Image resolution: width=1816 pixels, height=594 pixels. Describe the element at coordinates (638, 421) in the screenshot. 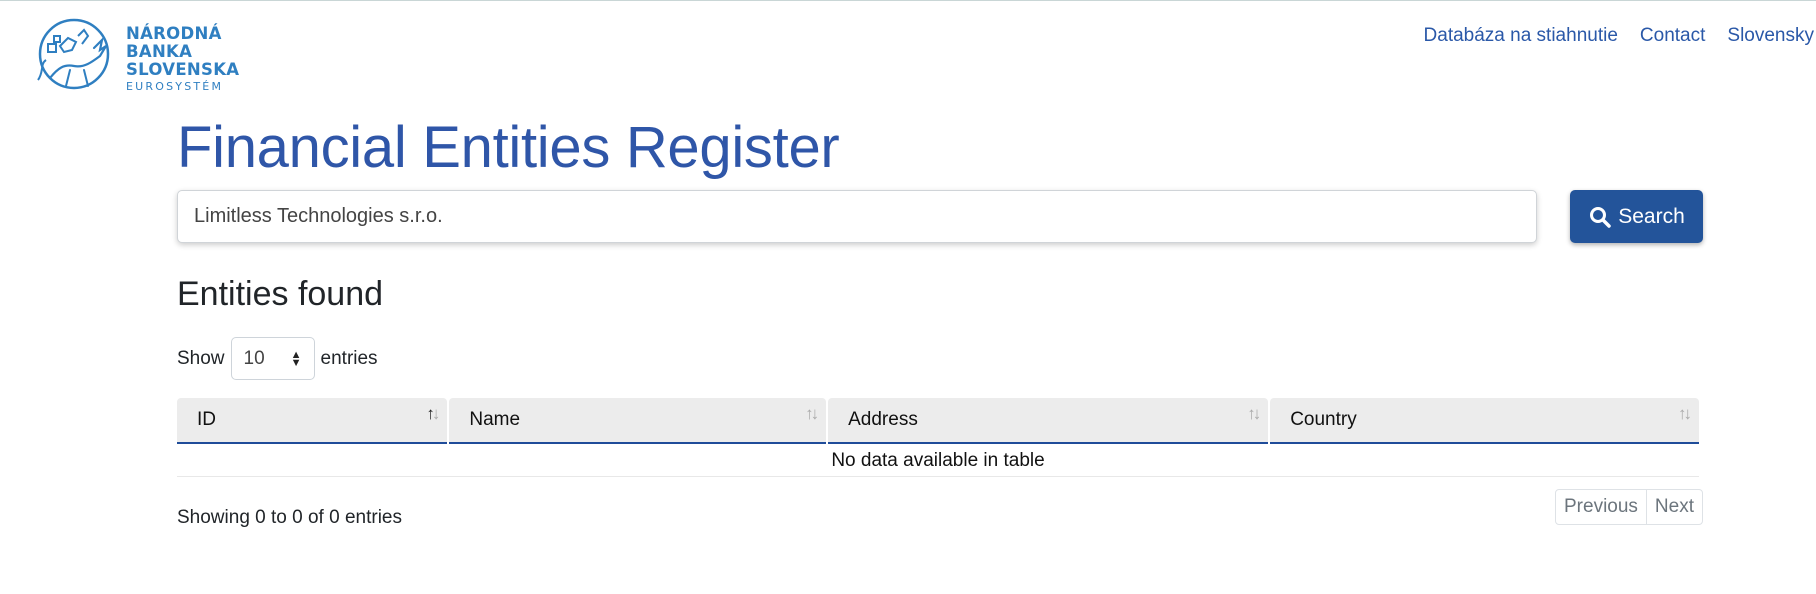

I see `column-header-name: Name ↑↓` at that location.